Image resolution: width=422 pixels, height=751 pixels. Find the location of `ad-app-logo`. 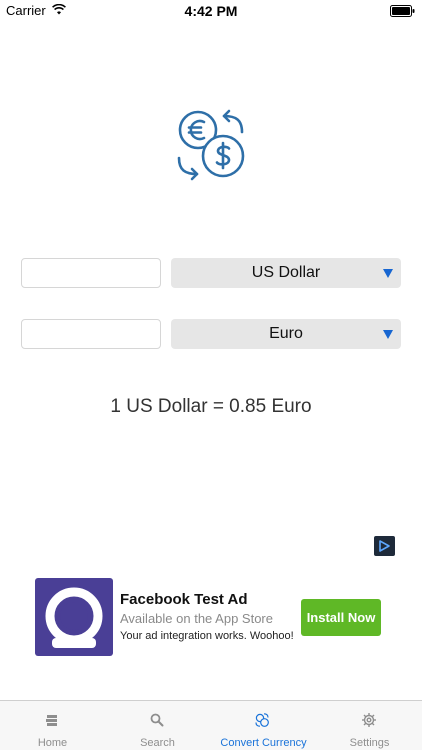

ad-app-logo is located at coordinates (74, 617).